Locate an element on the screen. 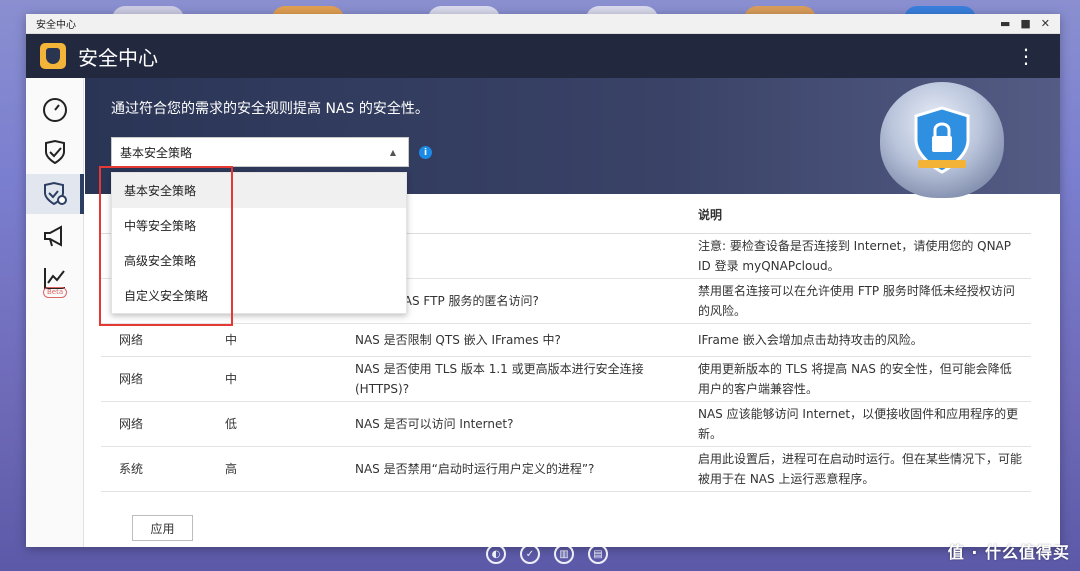 The image size is (1080, 571). shield-gear-icon is located at coordinates (55, 193).